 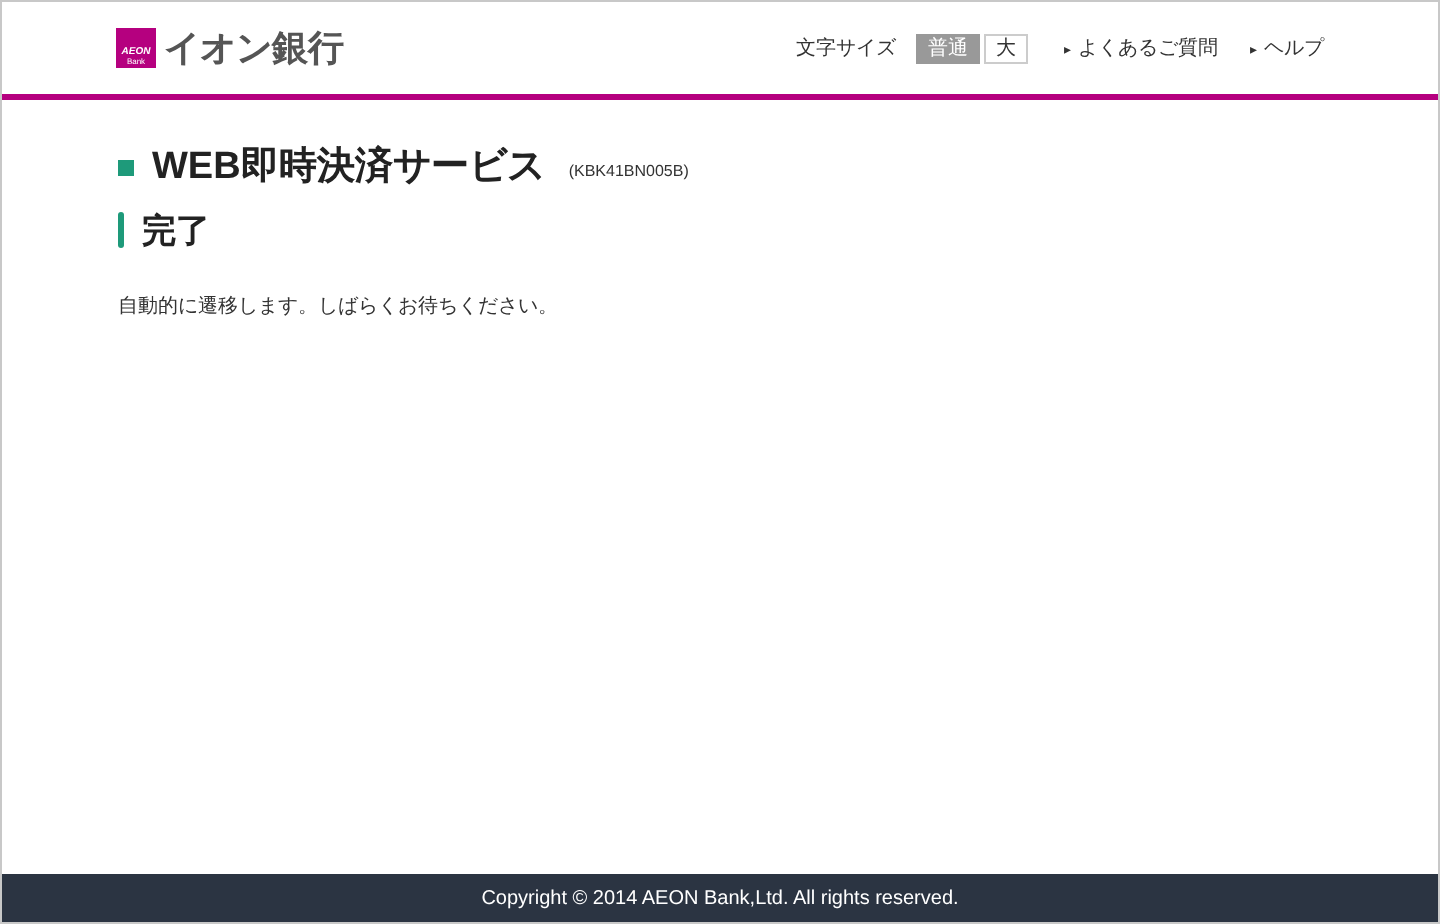 I want to click on title-square-icon, so click(x=126, y=168).